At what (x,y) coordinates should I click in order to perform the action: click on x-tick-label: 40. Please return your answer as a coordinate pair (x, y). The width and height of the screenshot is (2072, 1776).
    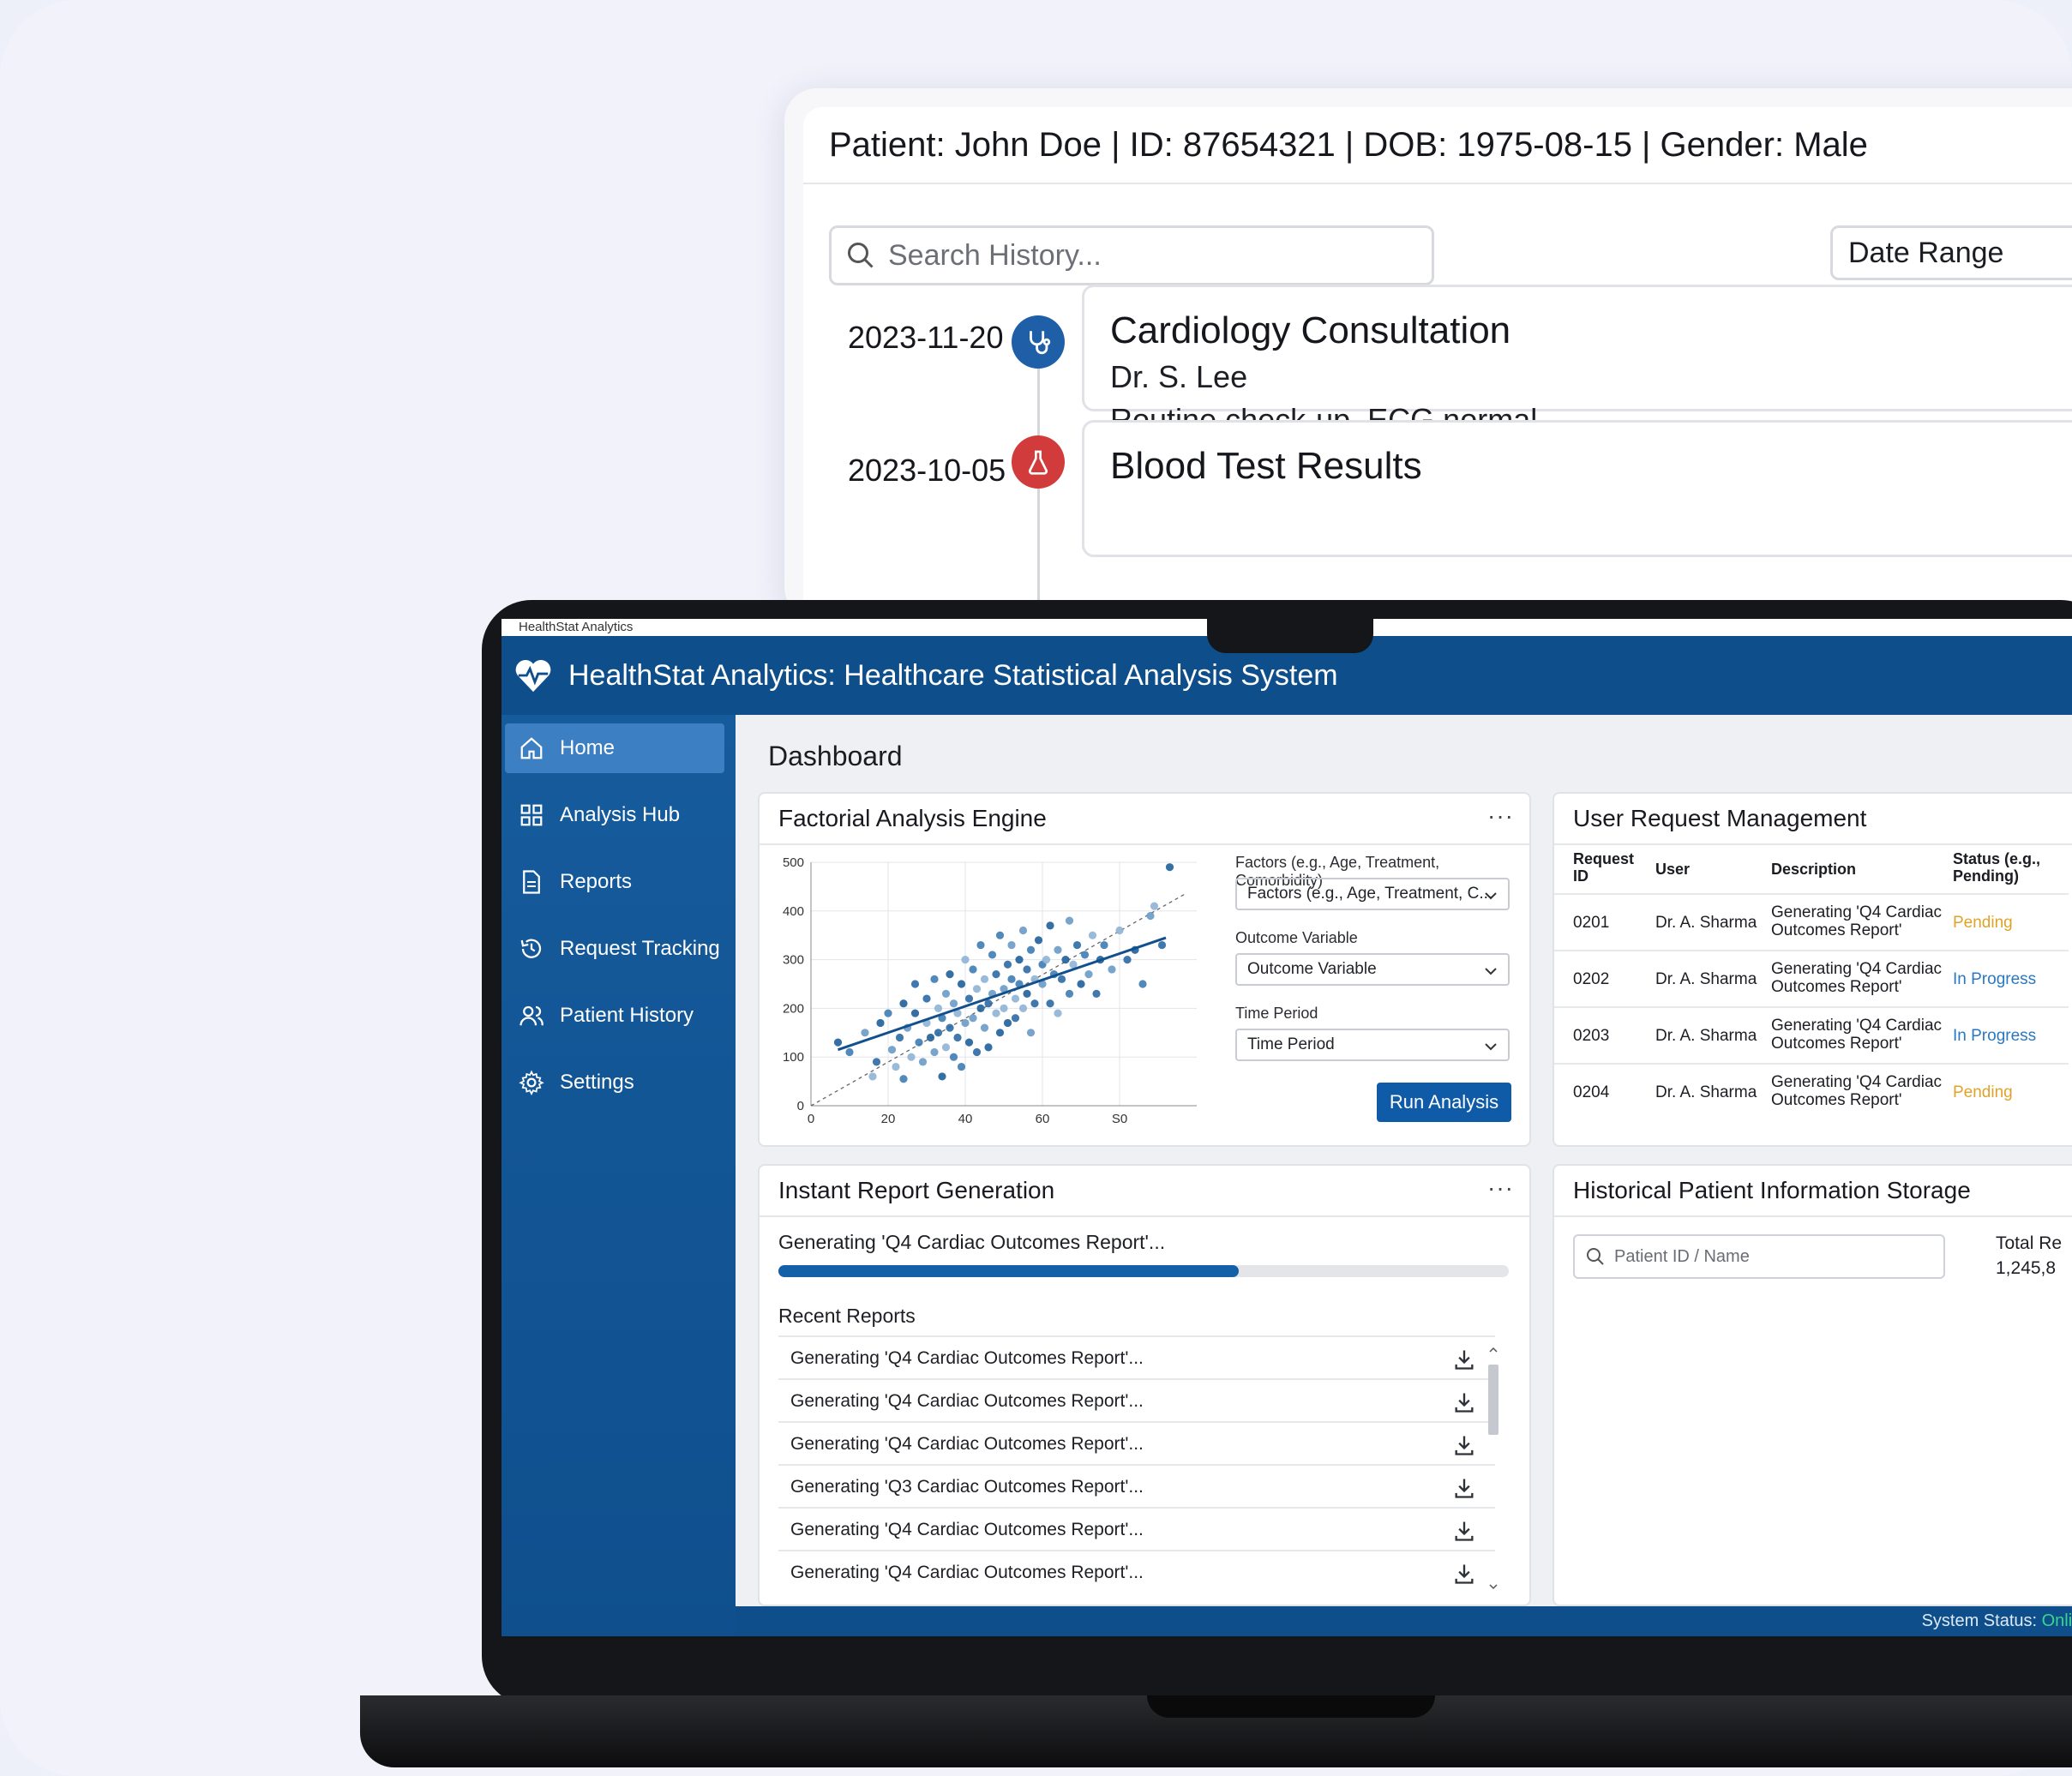
    Looking at the image, I should click on (965, 1119).